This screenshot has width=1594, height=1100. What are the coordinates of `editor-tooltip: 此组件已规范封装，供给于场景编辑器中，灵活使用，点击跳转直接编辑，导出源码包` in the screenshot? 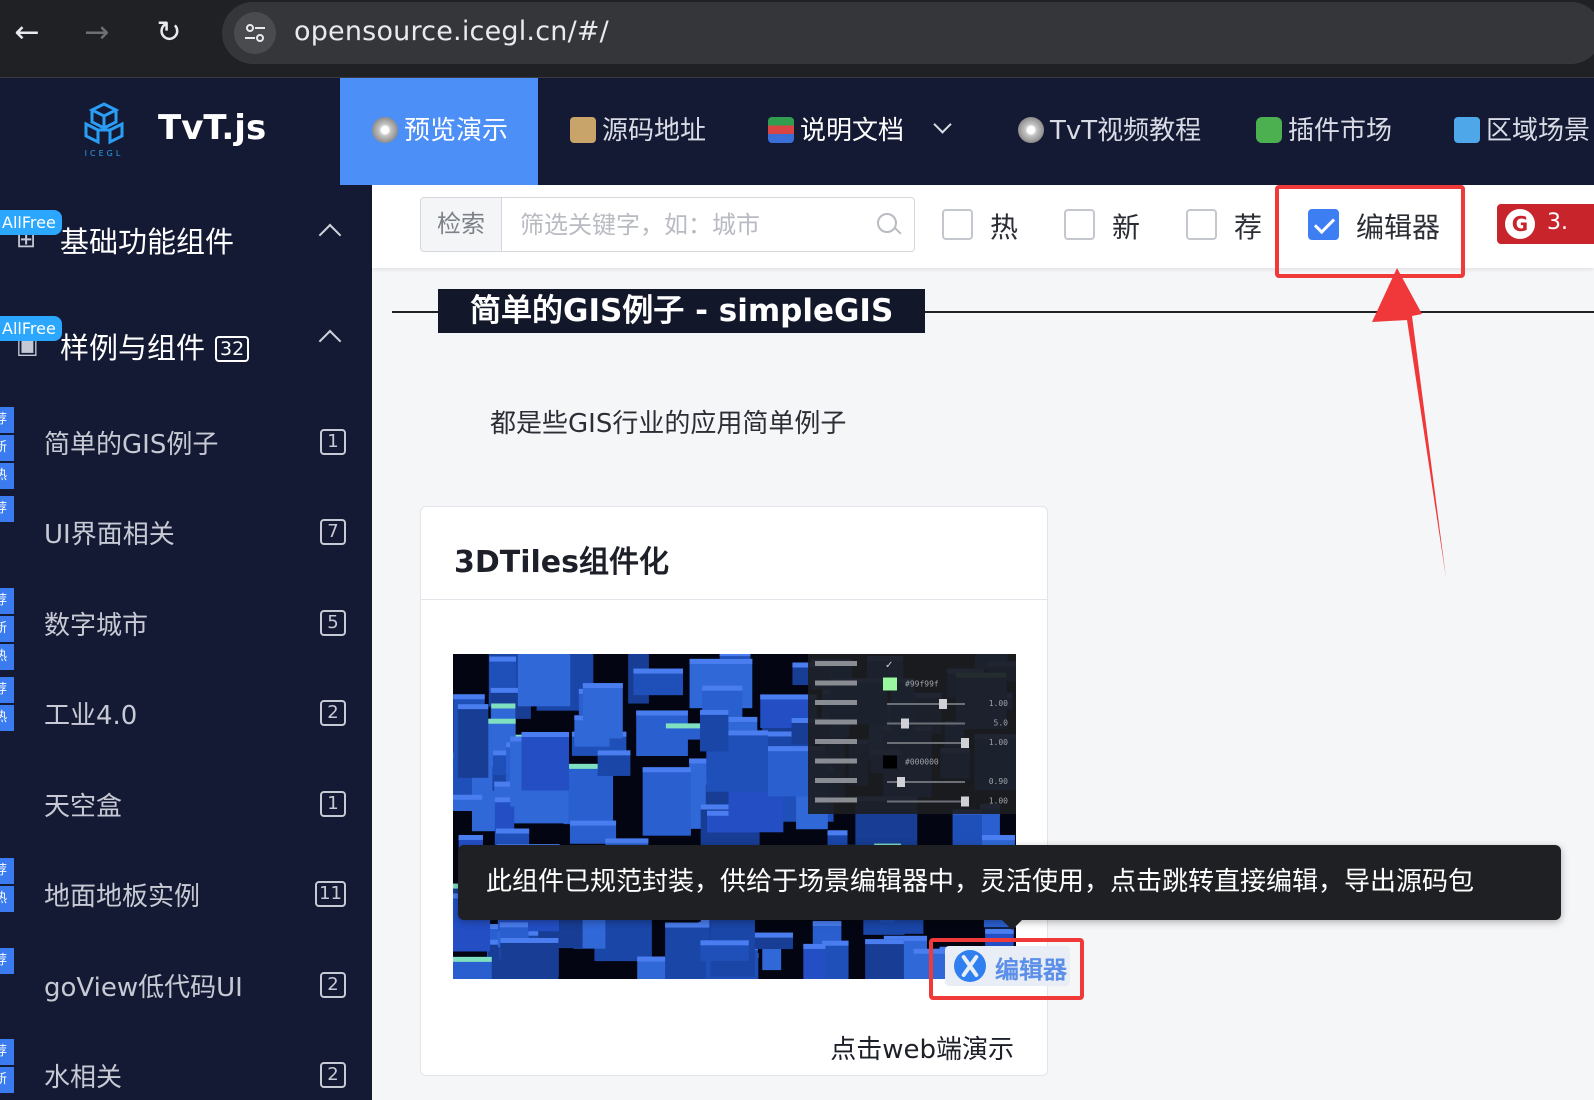 It's located at (1009, 882).